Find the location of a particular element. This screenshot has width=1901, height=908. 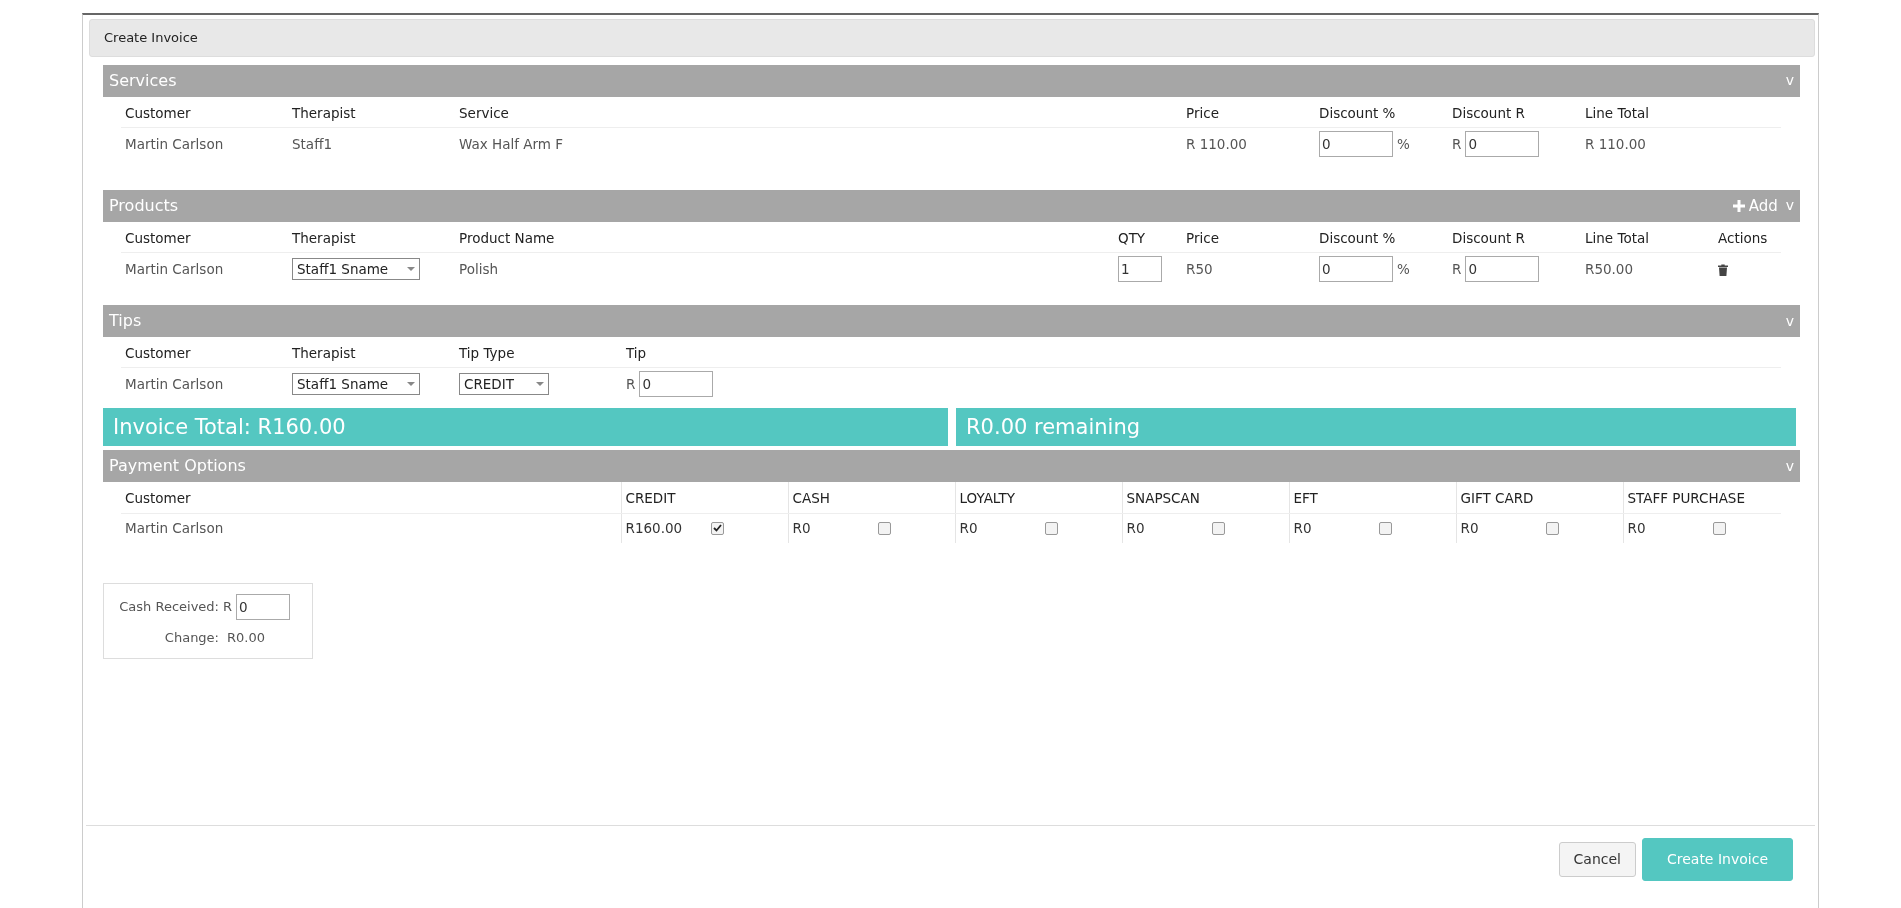

table-cell: R50.00 is located at coordinates (1609, 268).